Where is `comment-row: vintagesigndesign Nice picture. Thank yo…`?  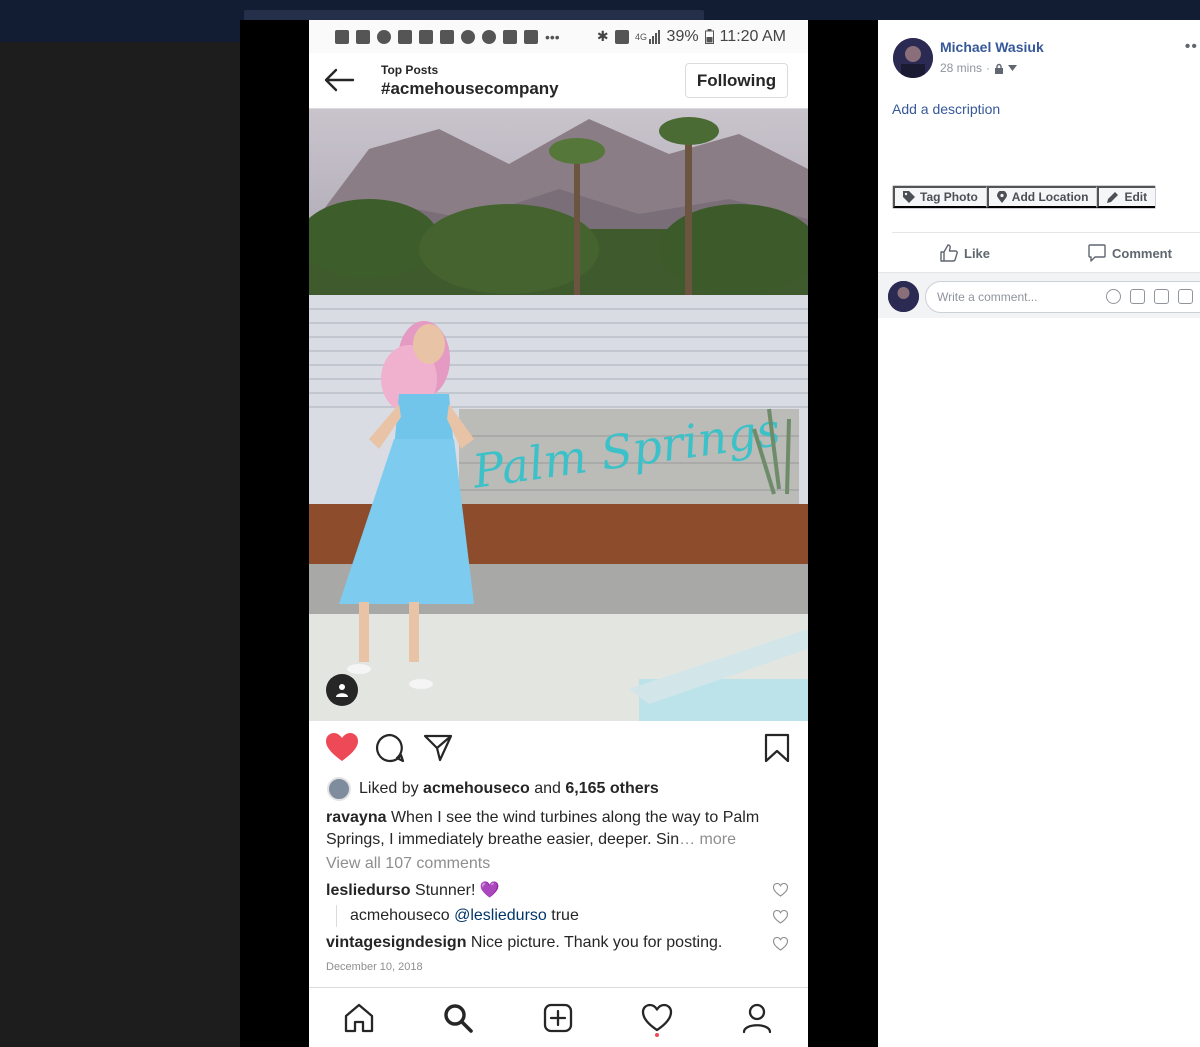
comment-row: vintagesigndesign Nice picture. Thank yo… is located at coordinates (524, 943).